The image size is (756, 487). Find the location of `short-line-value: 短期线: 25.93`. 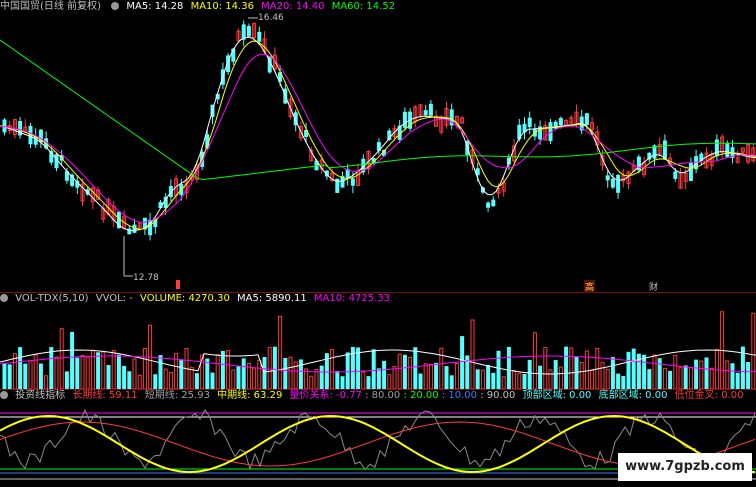

short-line-value: 短期线: 25.93 is located at coordinates (177, 395).